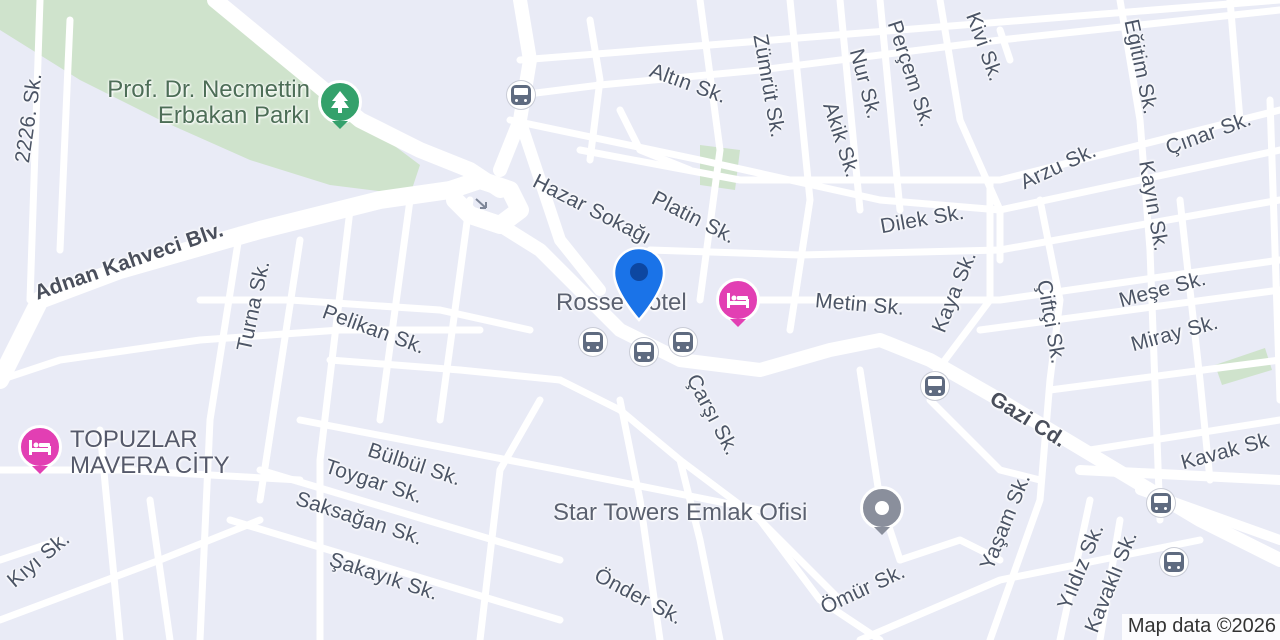 The height and width of the screenshot is (640, 1280). Describe the element at coordinates (208, 89) in the screenshot. I see `park-name-line1: Prof. Dr. Necmettin` at that location.